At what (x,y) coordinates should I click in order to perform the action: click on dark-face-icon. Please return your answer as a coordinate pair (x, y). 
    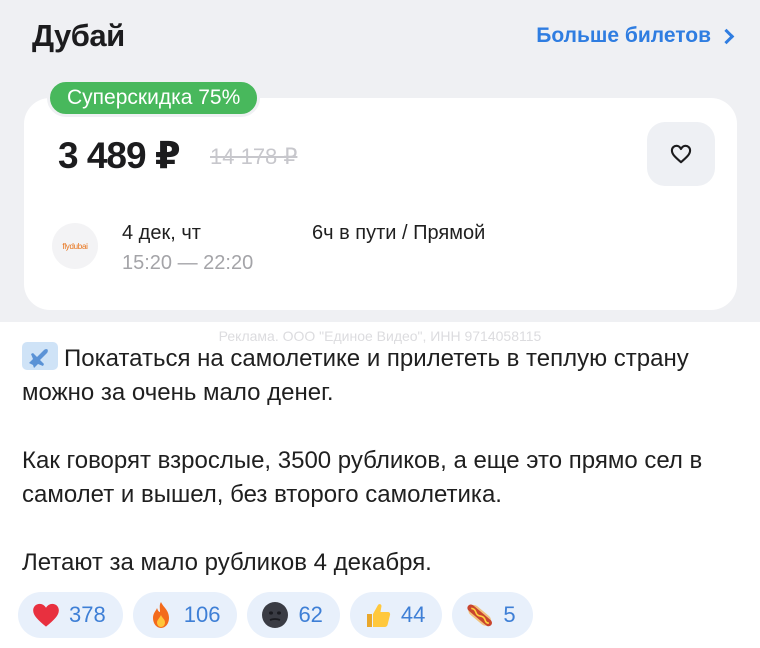
    Looking at the image, I should click on (275, 615).